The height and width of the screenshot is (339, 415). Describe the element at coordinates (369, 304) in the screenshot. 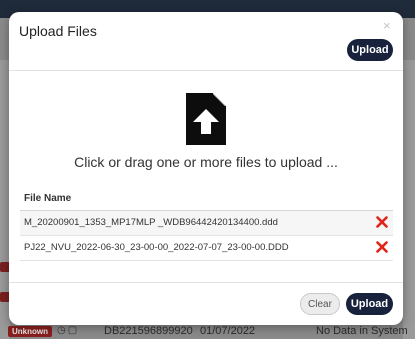

I see `upload-button: Upload` at that location.